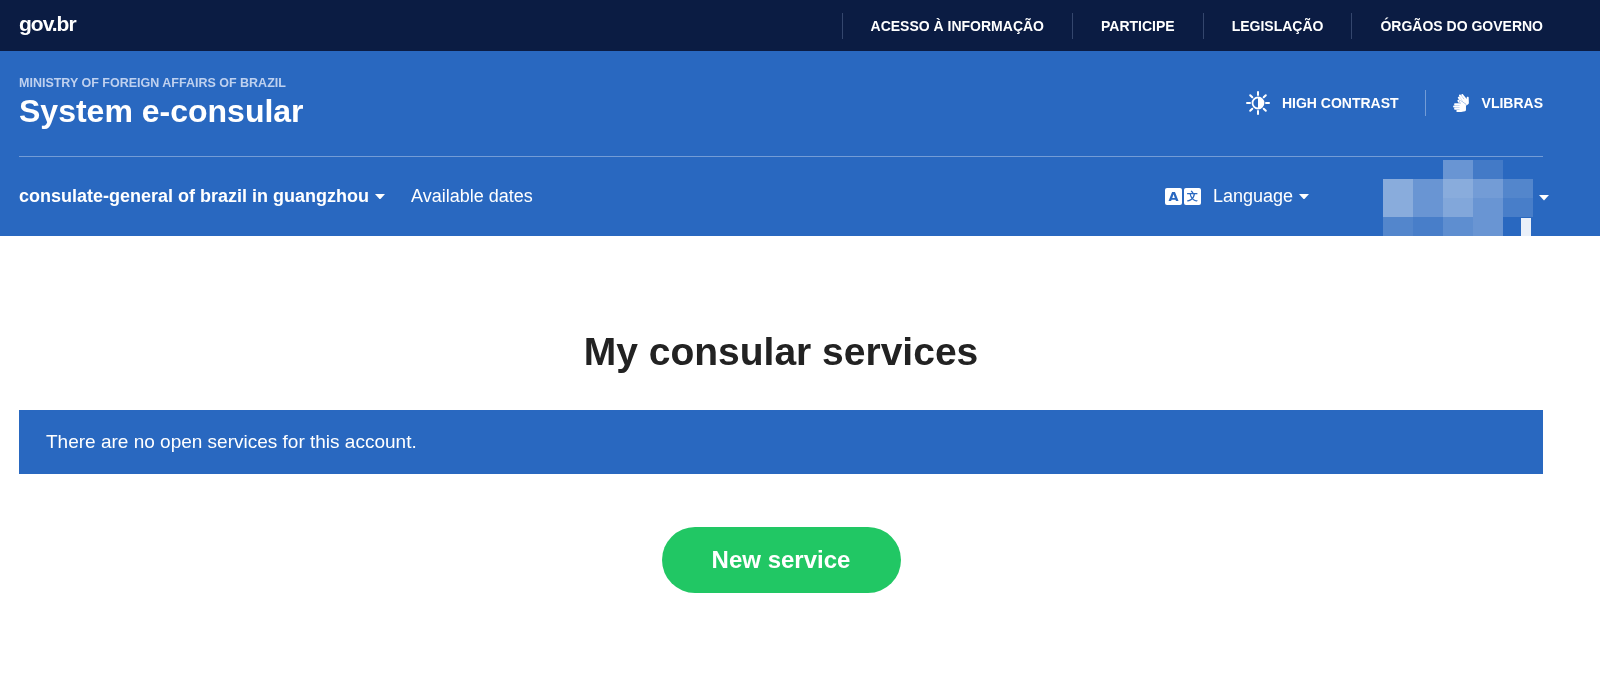 The height and width of the screenshot is (685, 1600). Describe the element at coordinates (1497, 103) in the screenshot. I see `sign-language-button: VLIBRAS` at that location.